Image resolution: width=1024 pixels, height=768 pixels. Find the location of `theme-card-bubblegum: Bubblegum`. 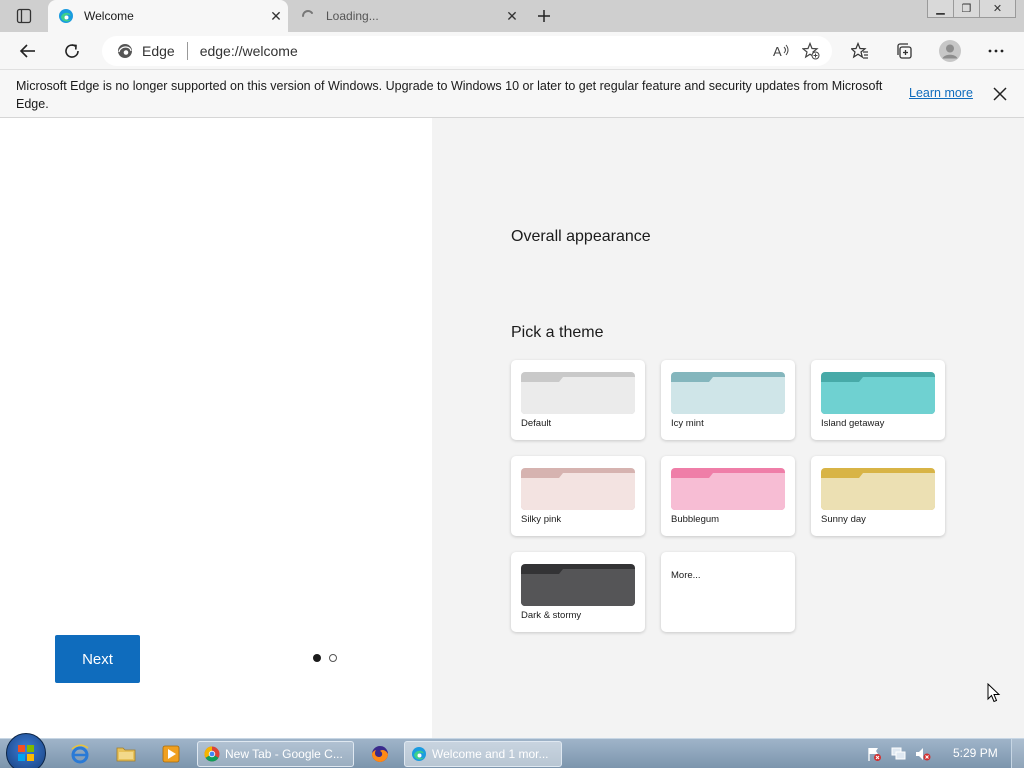

theme-card-bubblegum: Bubblegum is located at coordinates (728, 496).